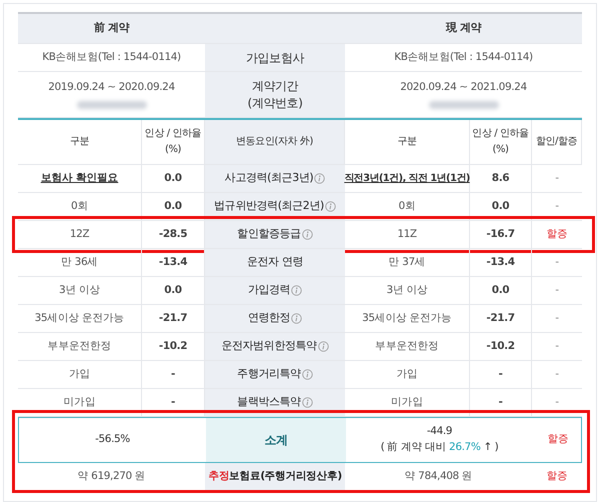 The image size is (600, 502). Describe the element at coordinates (269, 374) in the screenshot. I see `factor-label: 주행거리특약` at that location.